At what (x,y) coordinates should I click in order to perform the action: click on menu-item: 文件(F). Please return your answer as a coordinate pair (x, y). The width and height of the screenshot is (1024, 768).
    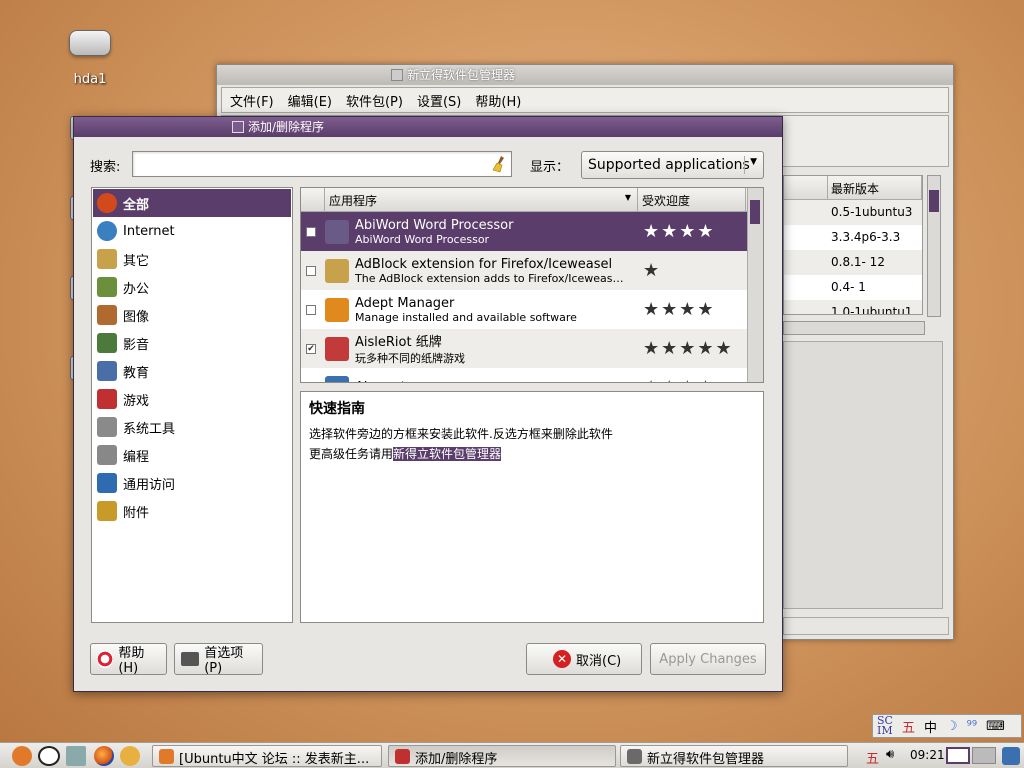
    Looking at the image, I should click on (252, 100).